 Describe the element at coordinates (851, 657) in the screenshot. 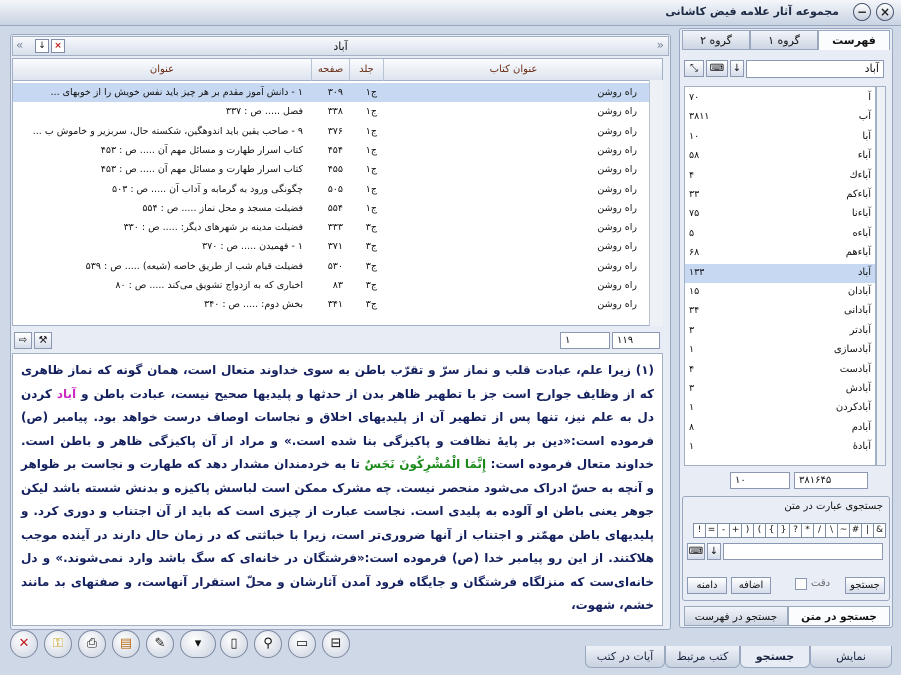

I see `tab-display: نمایش` at that location.